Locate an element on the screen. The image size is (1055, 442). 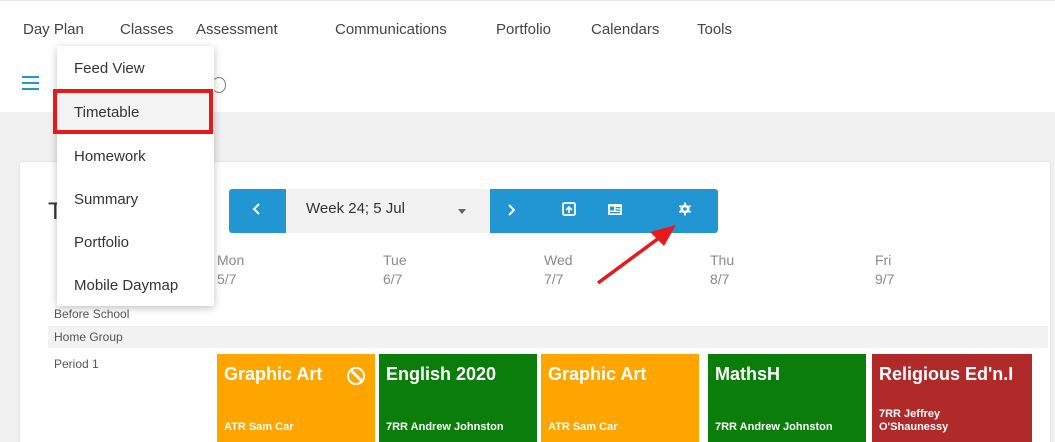
week-toolbar: Week 24; 5 Jul is located at coordinates (473, 211).